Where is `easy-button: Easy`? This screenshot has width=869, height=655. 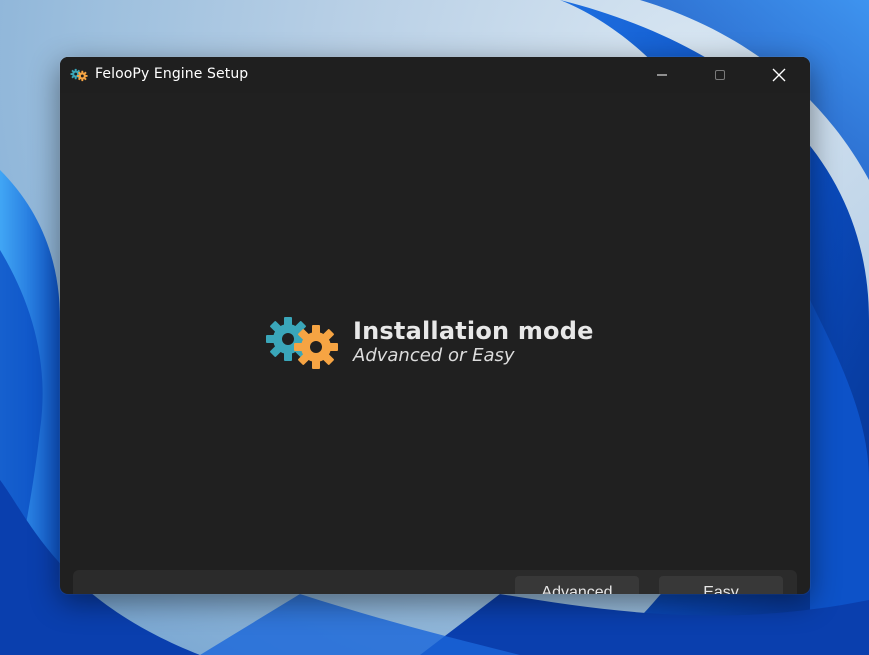 easy-button: Easy is located at coordinates (721, 585).